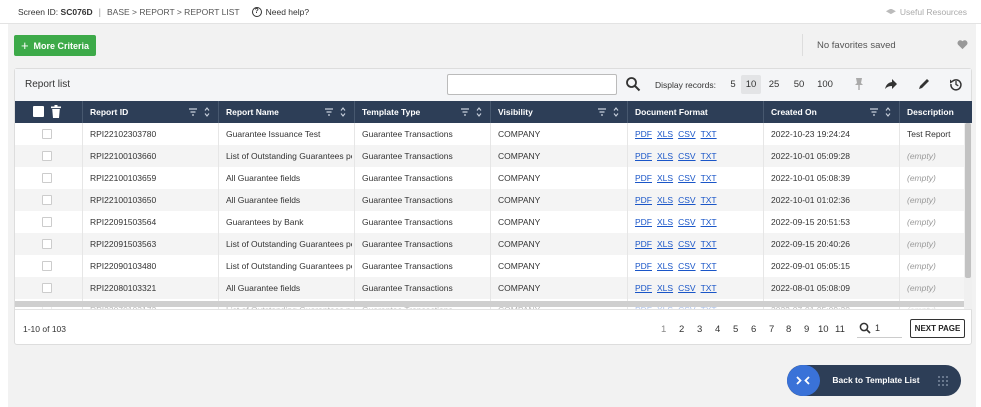  I want to click on display-option-5: 5, so click(733, 84).